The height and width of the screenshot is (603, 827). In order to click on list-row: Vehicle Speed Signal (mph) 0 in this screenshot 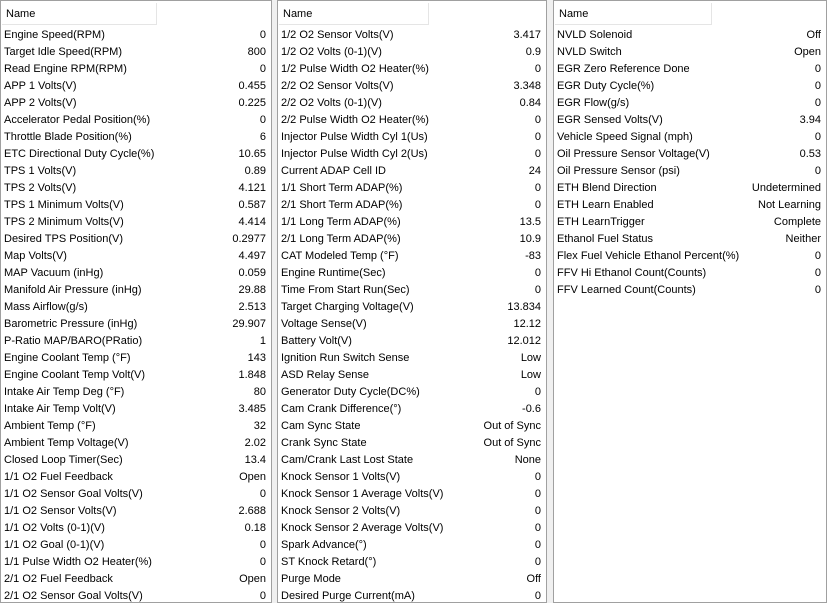, I will do `click(690, 137)`.